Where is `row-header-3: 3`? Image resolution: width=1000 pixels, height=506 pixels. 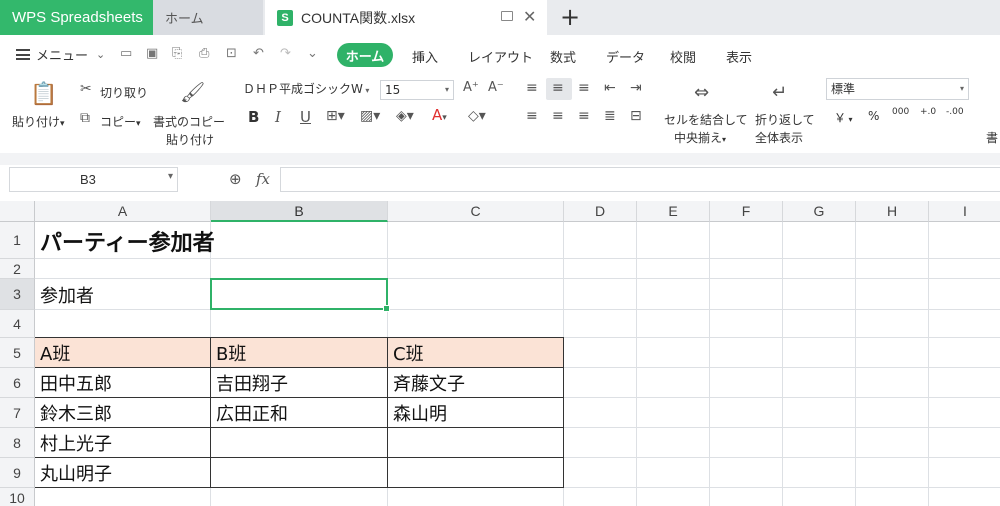
row-header-3: 3 is located at coordinates (17, 294).